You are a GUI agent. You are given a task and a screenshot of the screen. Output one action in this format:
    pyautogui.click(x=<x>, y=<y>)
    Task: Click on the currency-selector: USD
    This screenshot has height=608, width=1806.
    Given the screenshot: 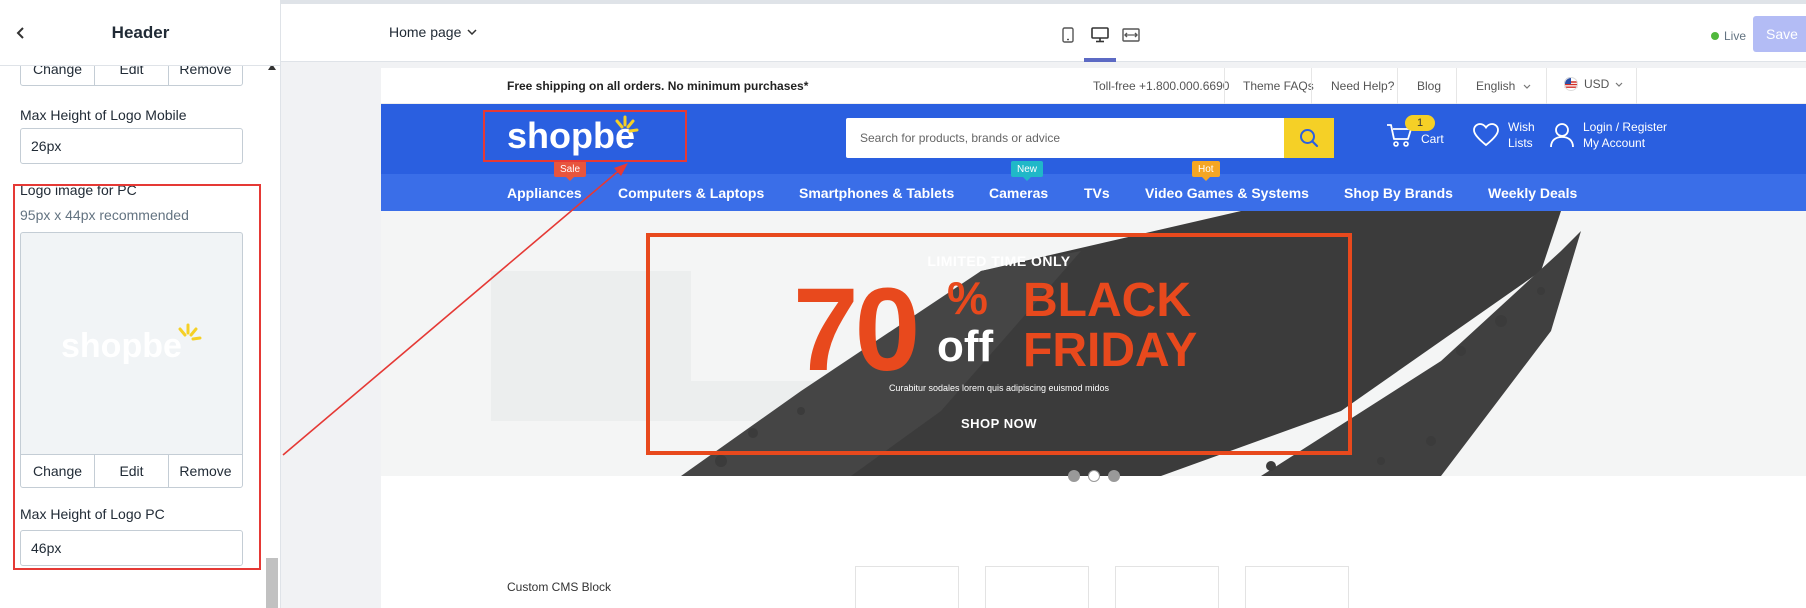 What is the action you would take?
    pyautogui.click(x=1593, y=84)
    